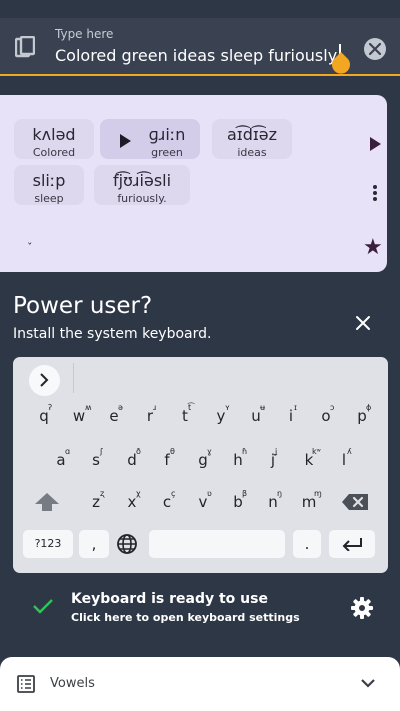 The image size is (400, 711). What do you see at coordinates (344, 460) in the screenshot?
I see `key-l: lʎ` at bounding box center [344, 460].